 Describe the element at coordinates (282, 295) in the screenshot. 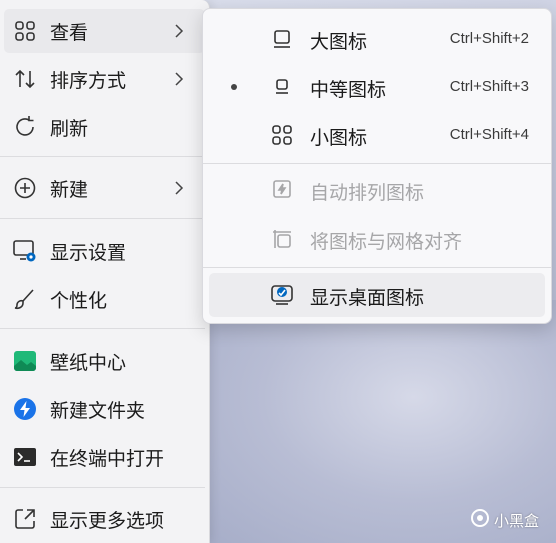

I see `show-desktop-icons-icon` at that location.